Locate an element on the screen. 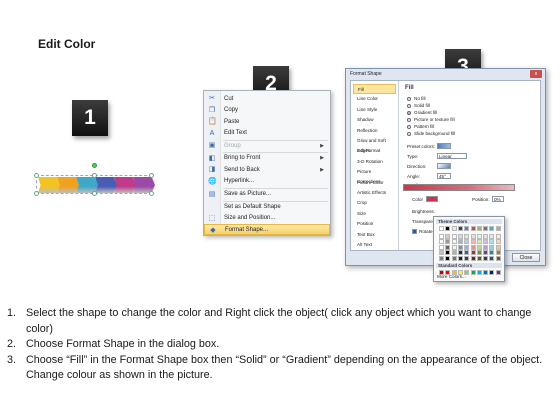 This screenshot has height=420, width=560. category-alt-text: Alt Text is located at coordinates (374, 245).